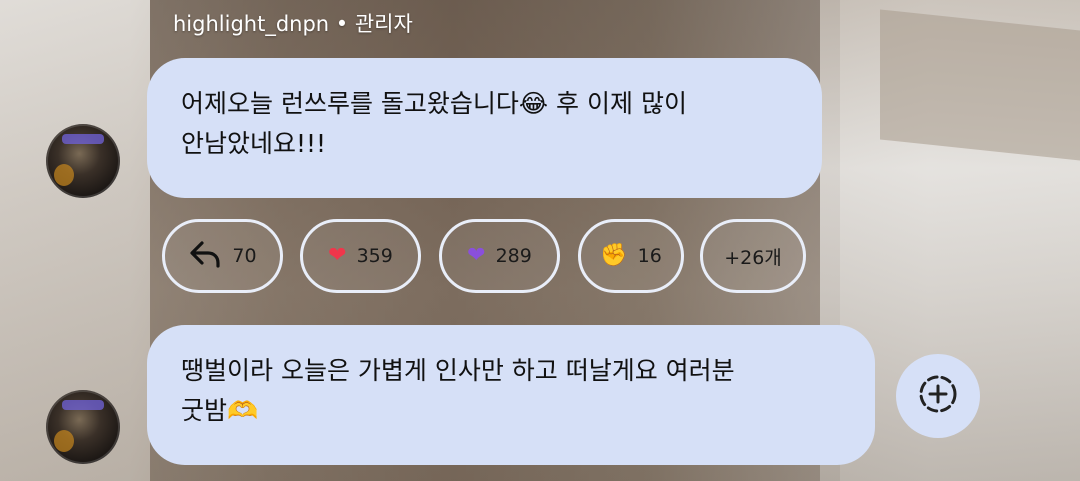  What do you see at coordinates (205, 256) in the screenshot?
I see `reply-icon` at bounding box center [205, 256].